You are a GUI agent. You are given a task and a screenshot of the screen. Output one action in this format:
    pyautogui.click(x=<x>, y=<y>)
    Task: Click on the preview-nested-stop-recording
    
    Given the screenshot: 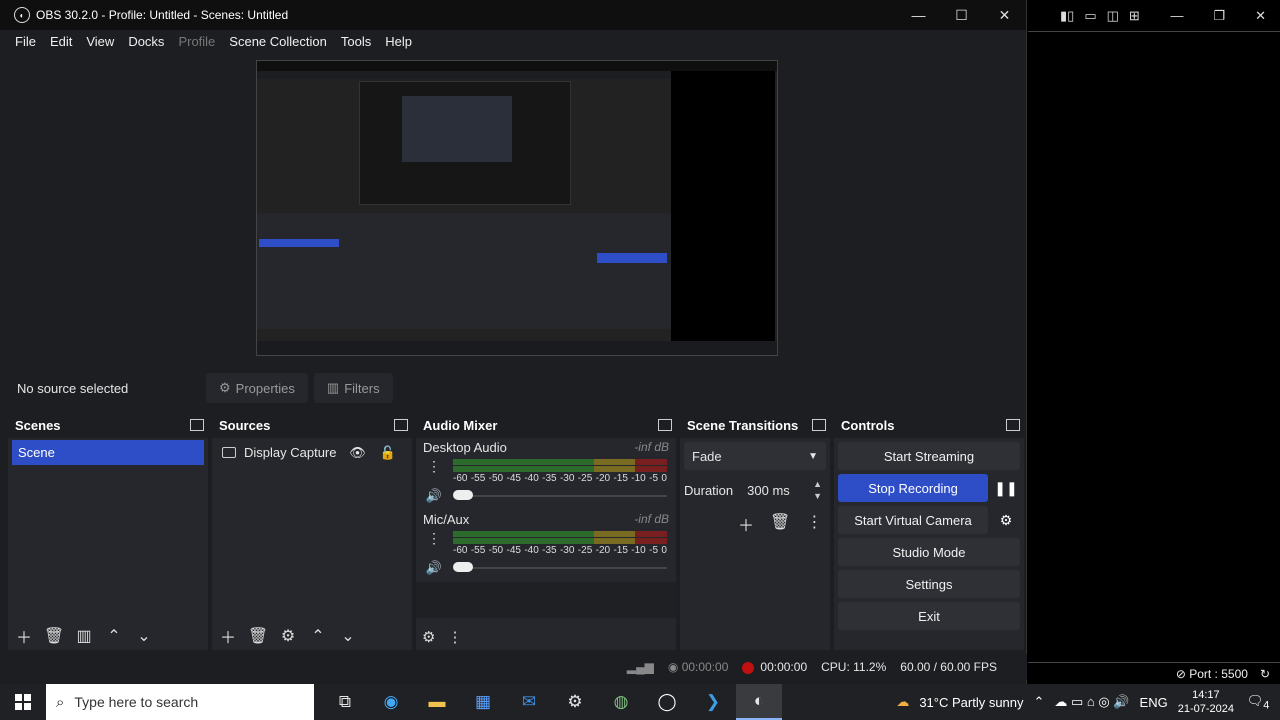 What is the action you would take?
    pyautogui.click(x=632, y=258)
    